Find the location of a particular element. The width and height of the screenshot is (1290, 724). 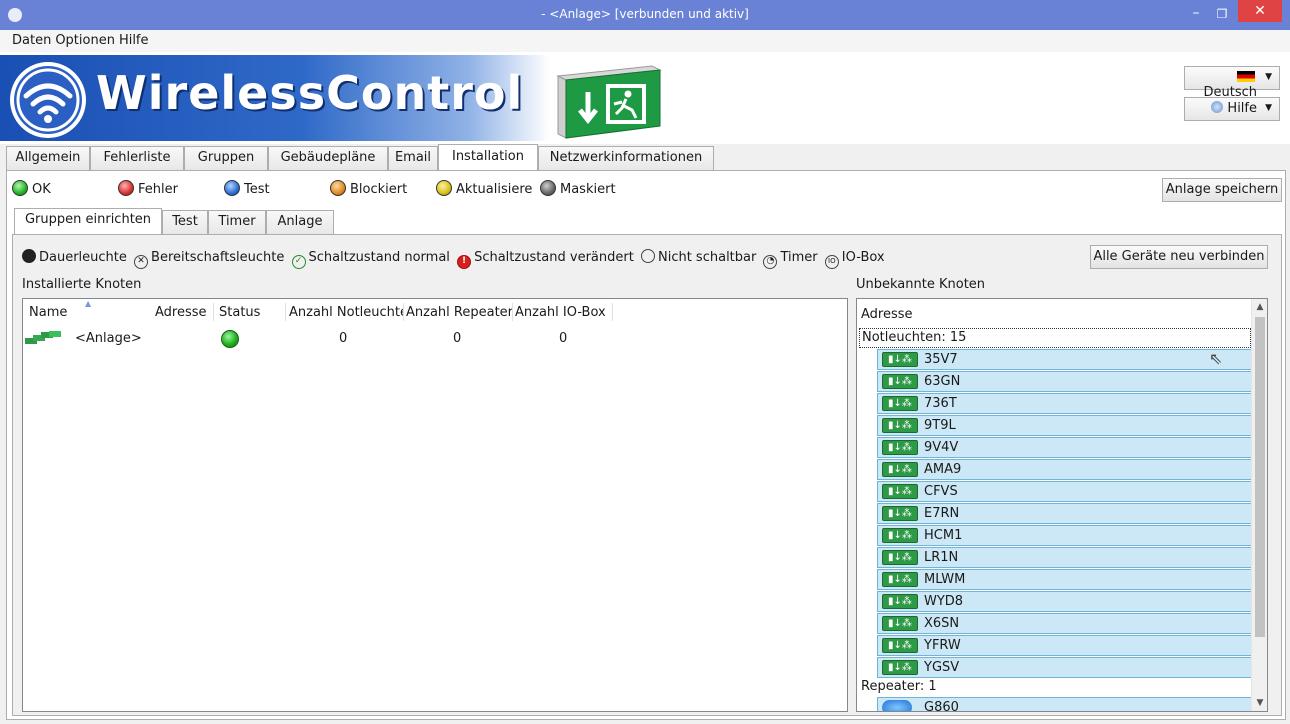

list-item: ▮↓⁂ X6SN is located at coordinates (1065, 623).